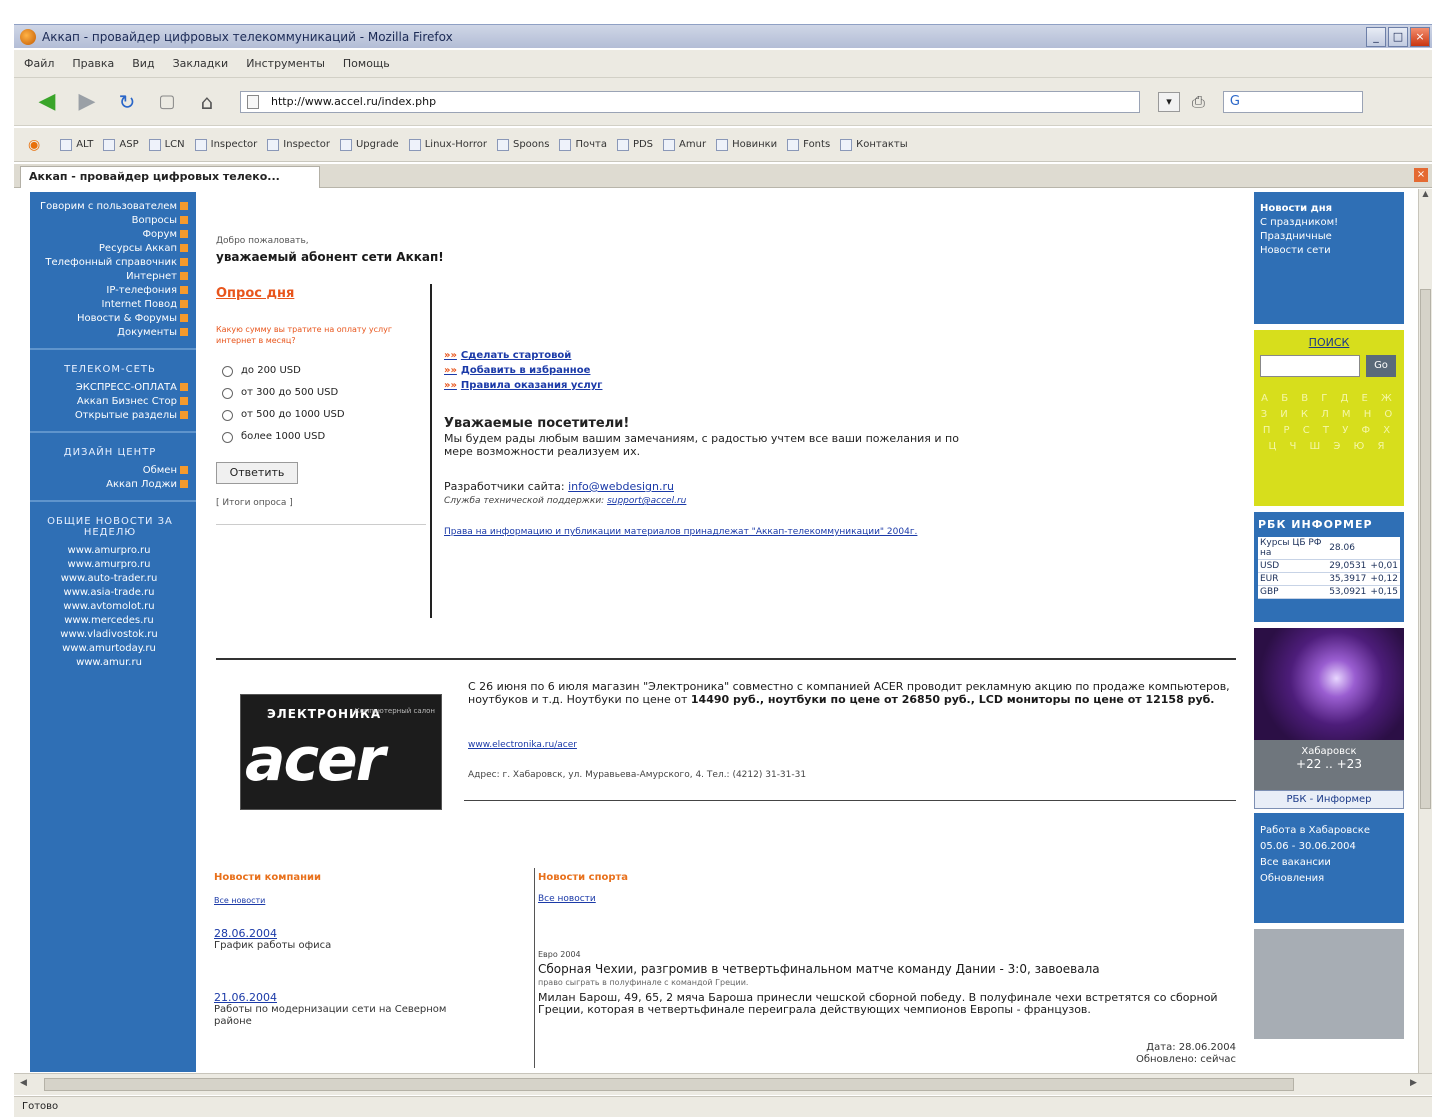  Describe the element at coordinates (110, 485) in the screenshot. I see `sidebar-item: Аккап Лоджи` at that location.